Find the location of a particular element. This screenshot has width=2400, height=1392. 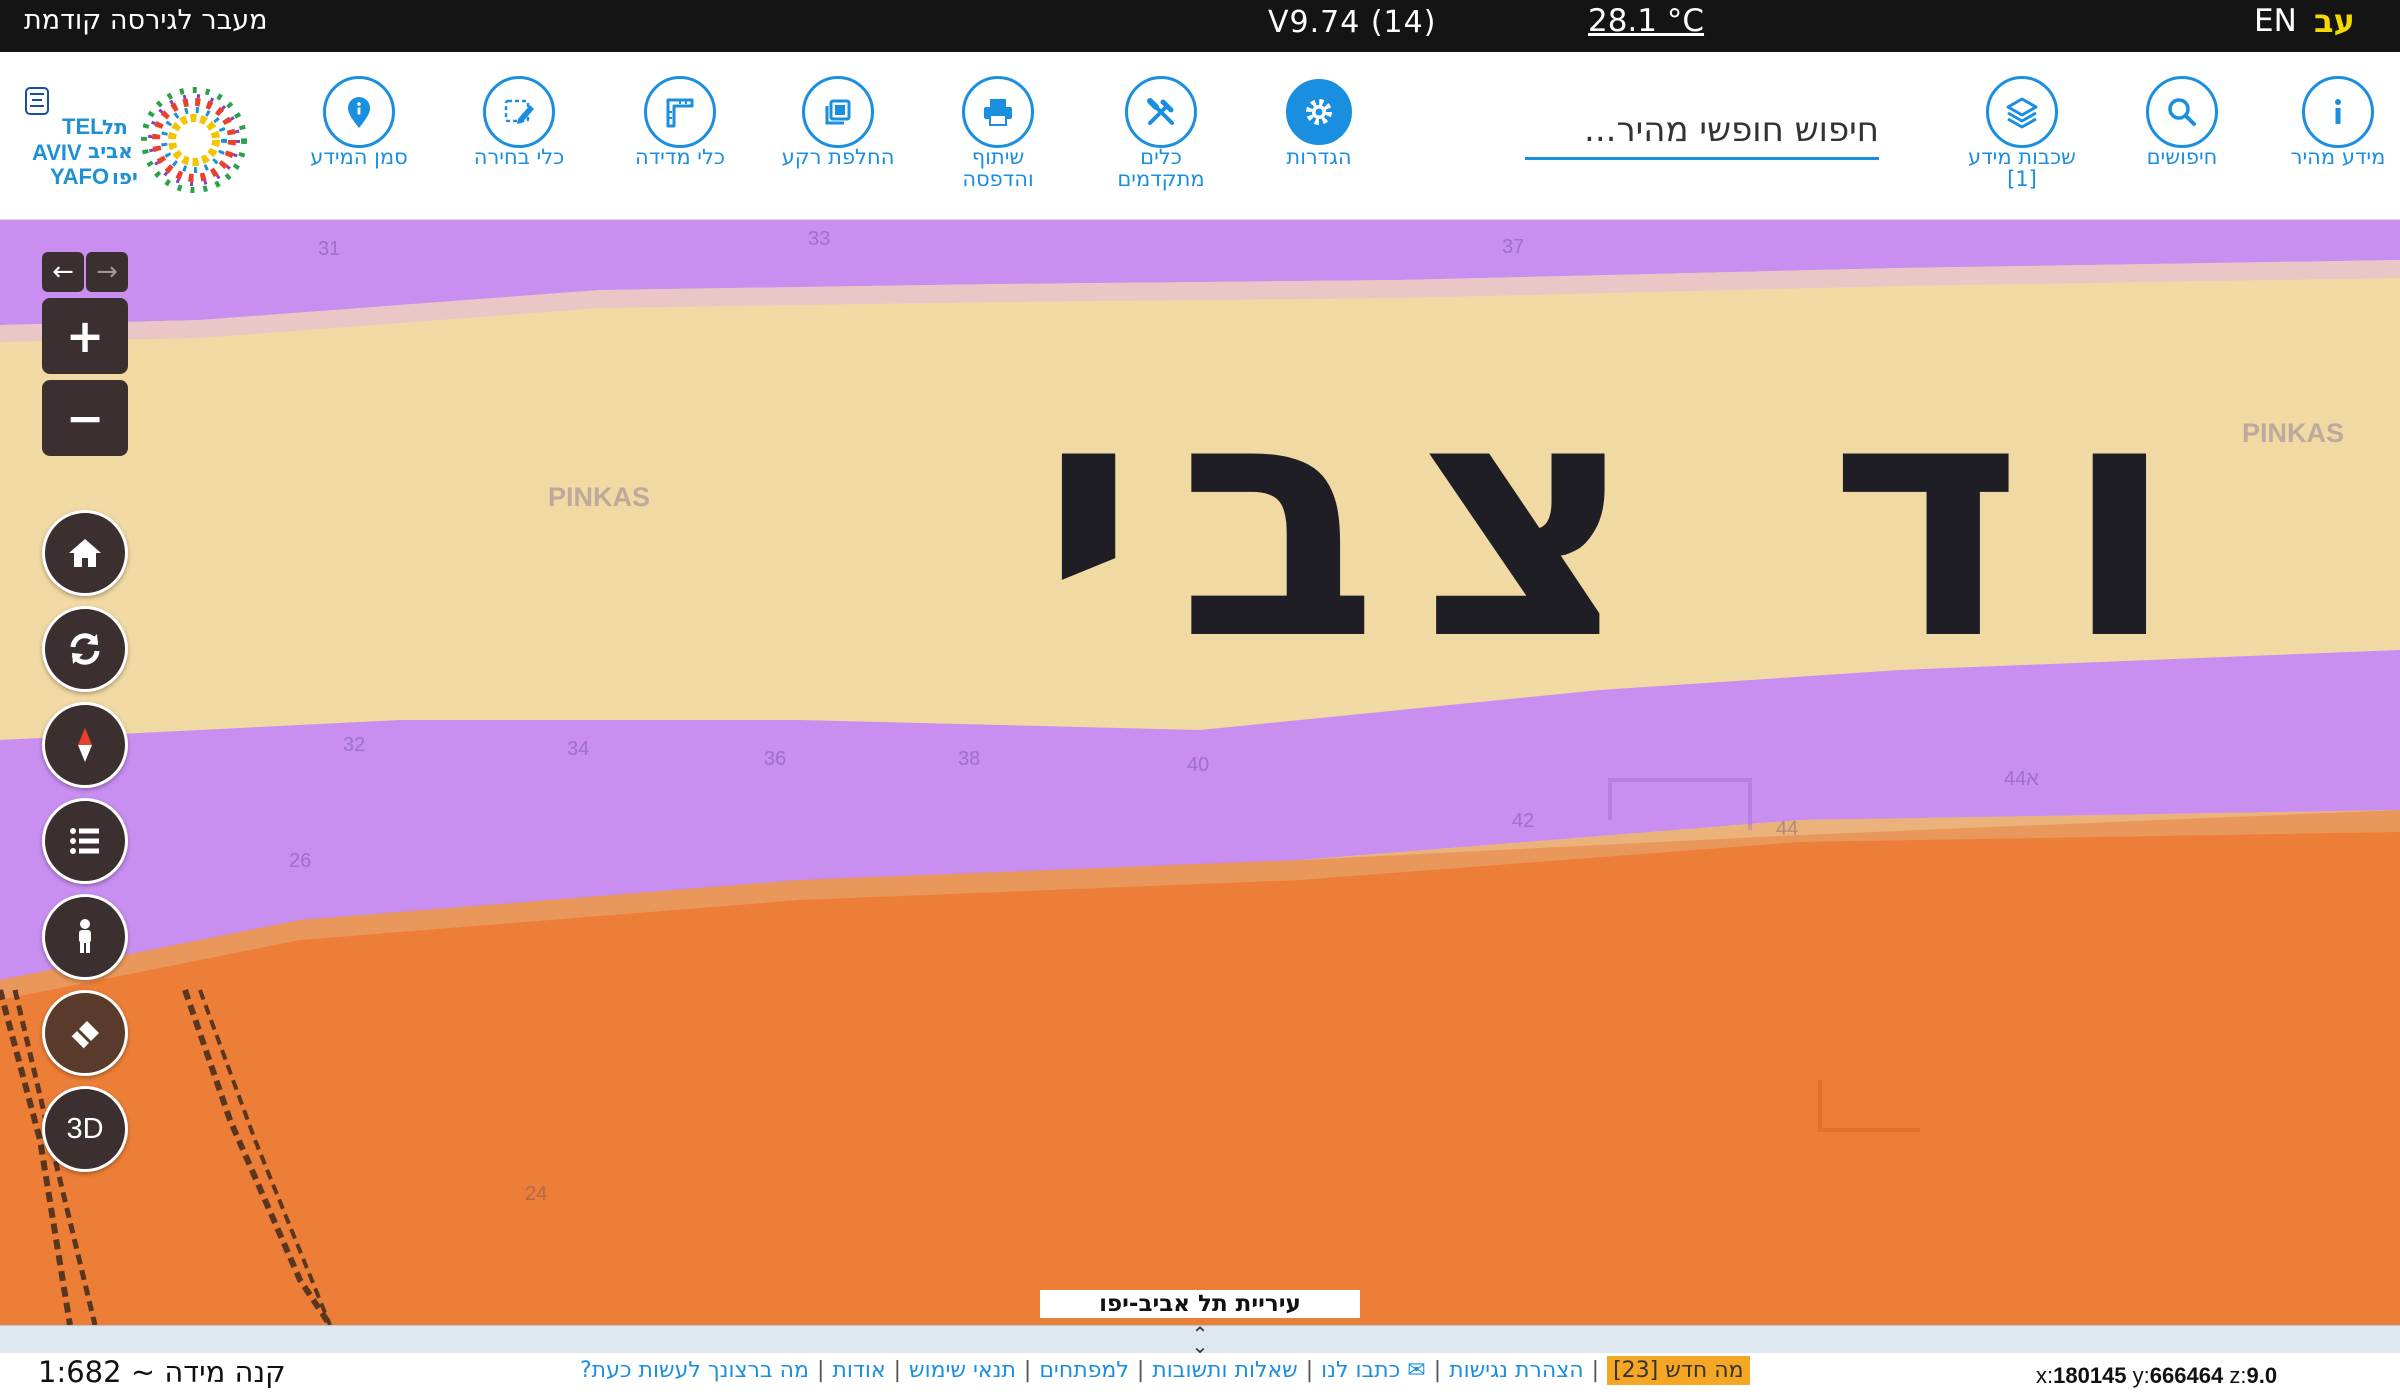

house-number: 26 is located at coordinates (300, 861).